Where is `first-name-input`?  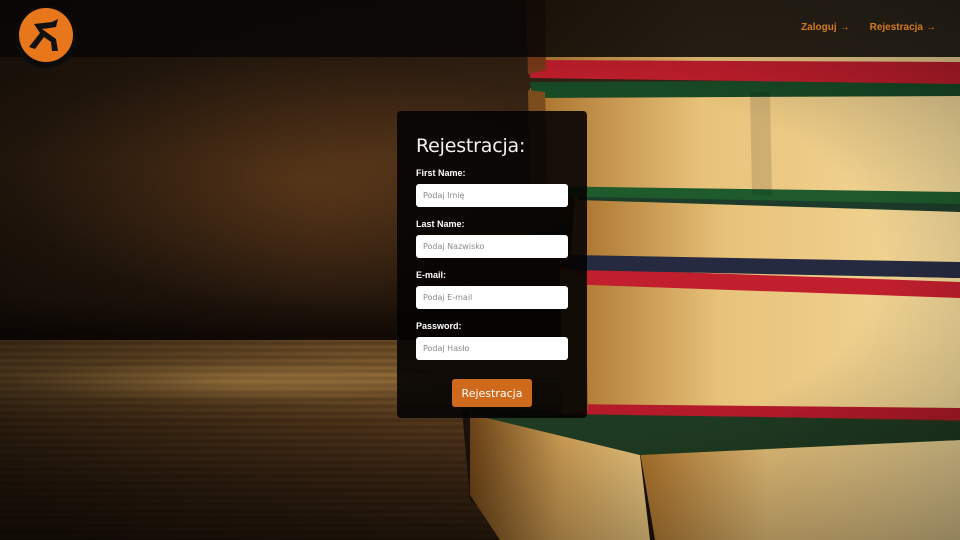 first-name-input is located at coordinates (492, 195).